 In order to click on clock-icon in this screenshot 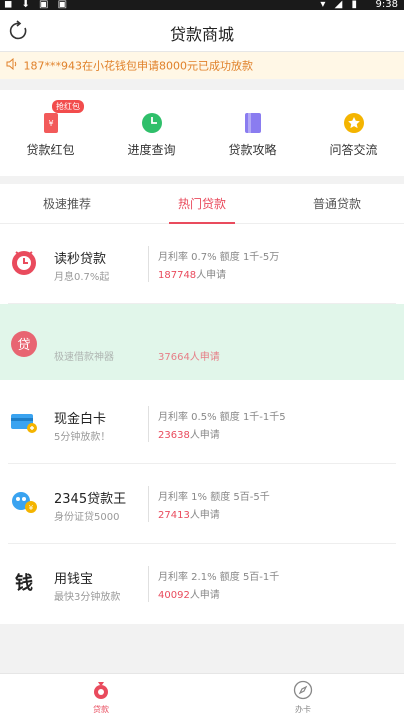, I will do `click(152, 123)`.